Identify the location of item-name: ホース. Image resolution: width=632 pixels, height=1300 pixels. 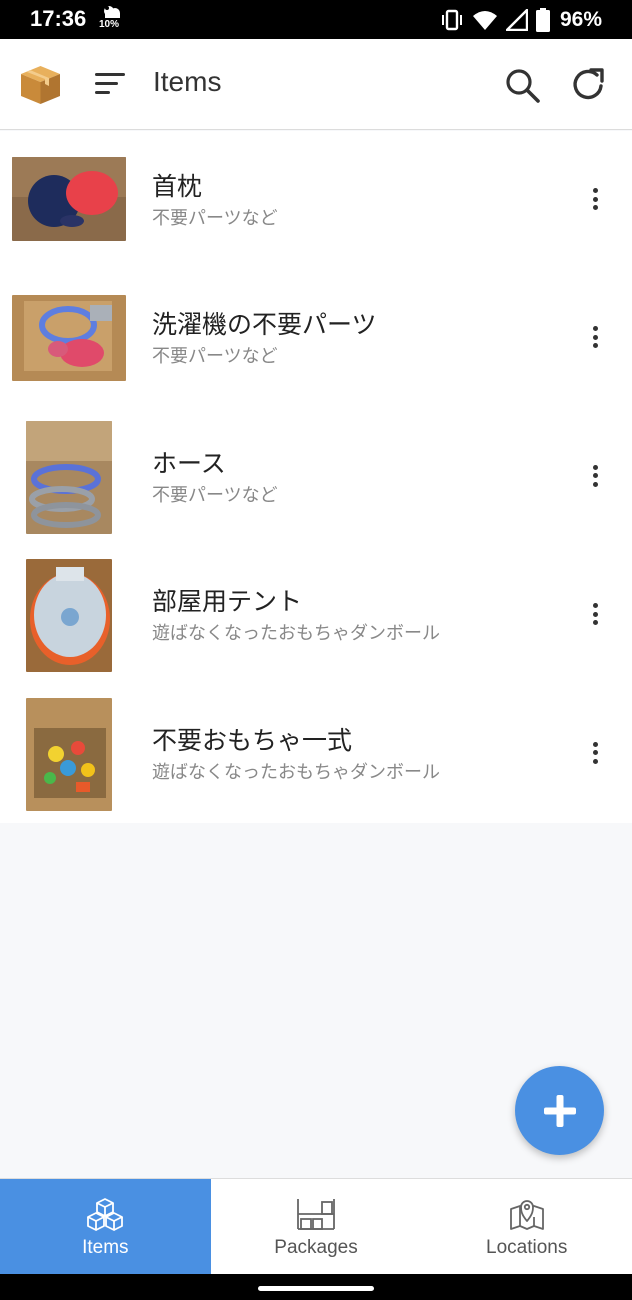
(189, 463).